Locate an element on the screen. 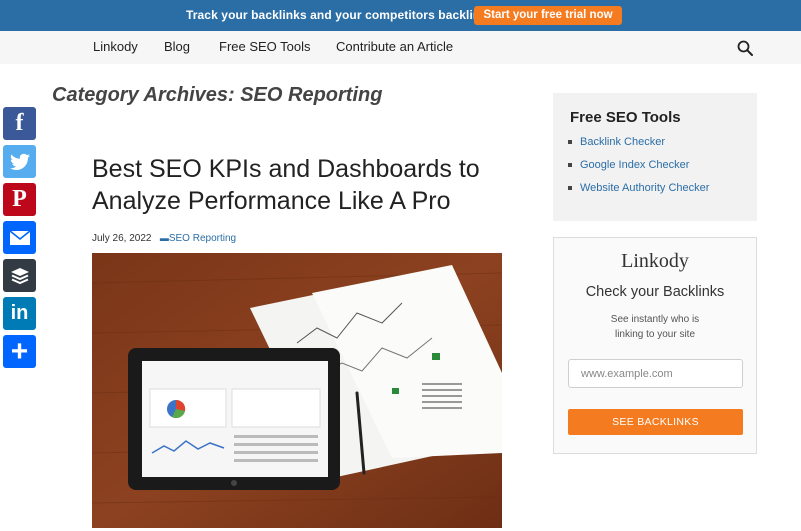  website-url-input is located at coordinates (655, 373).